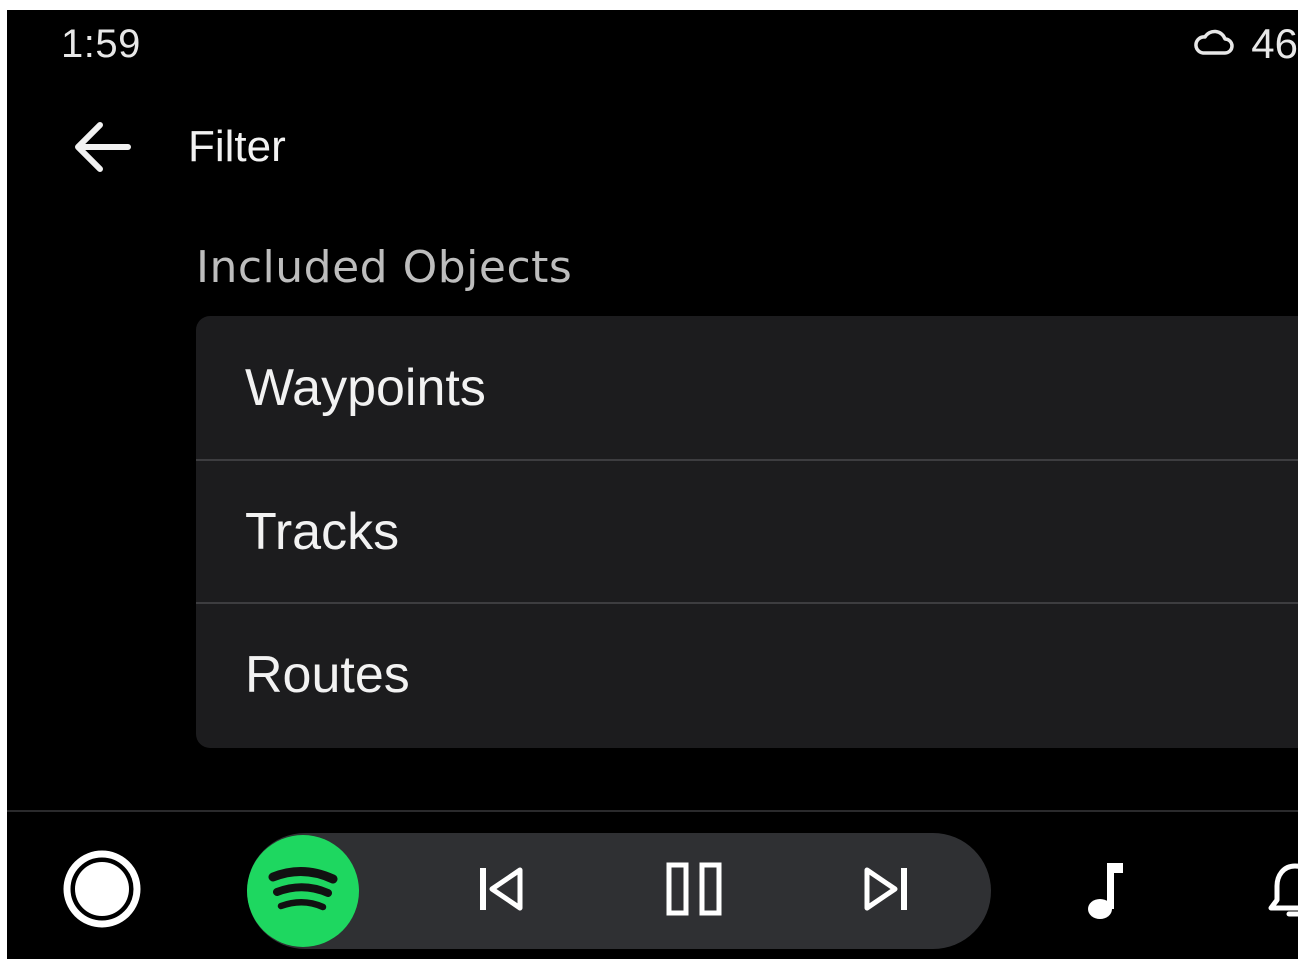 Image resolution: width=1305 pixels, height=959 pixels. I want to click on arrow-back-icon, so click(102, 149).